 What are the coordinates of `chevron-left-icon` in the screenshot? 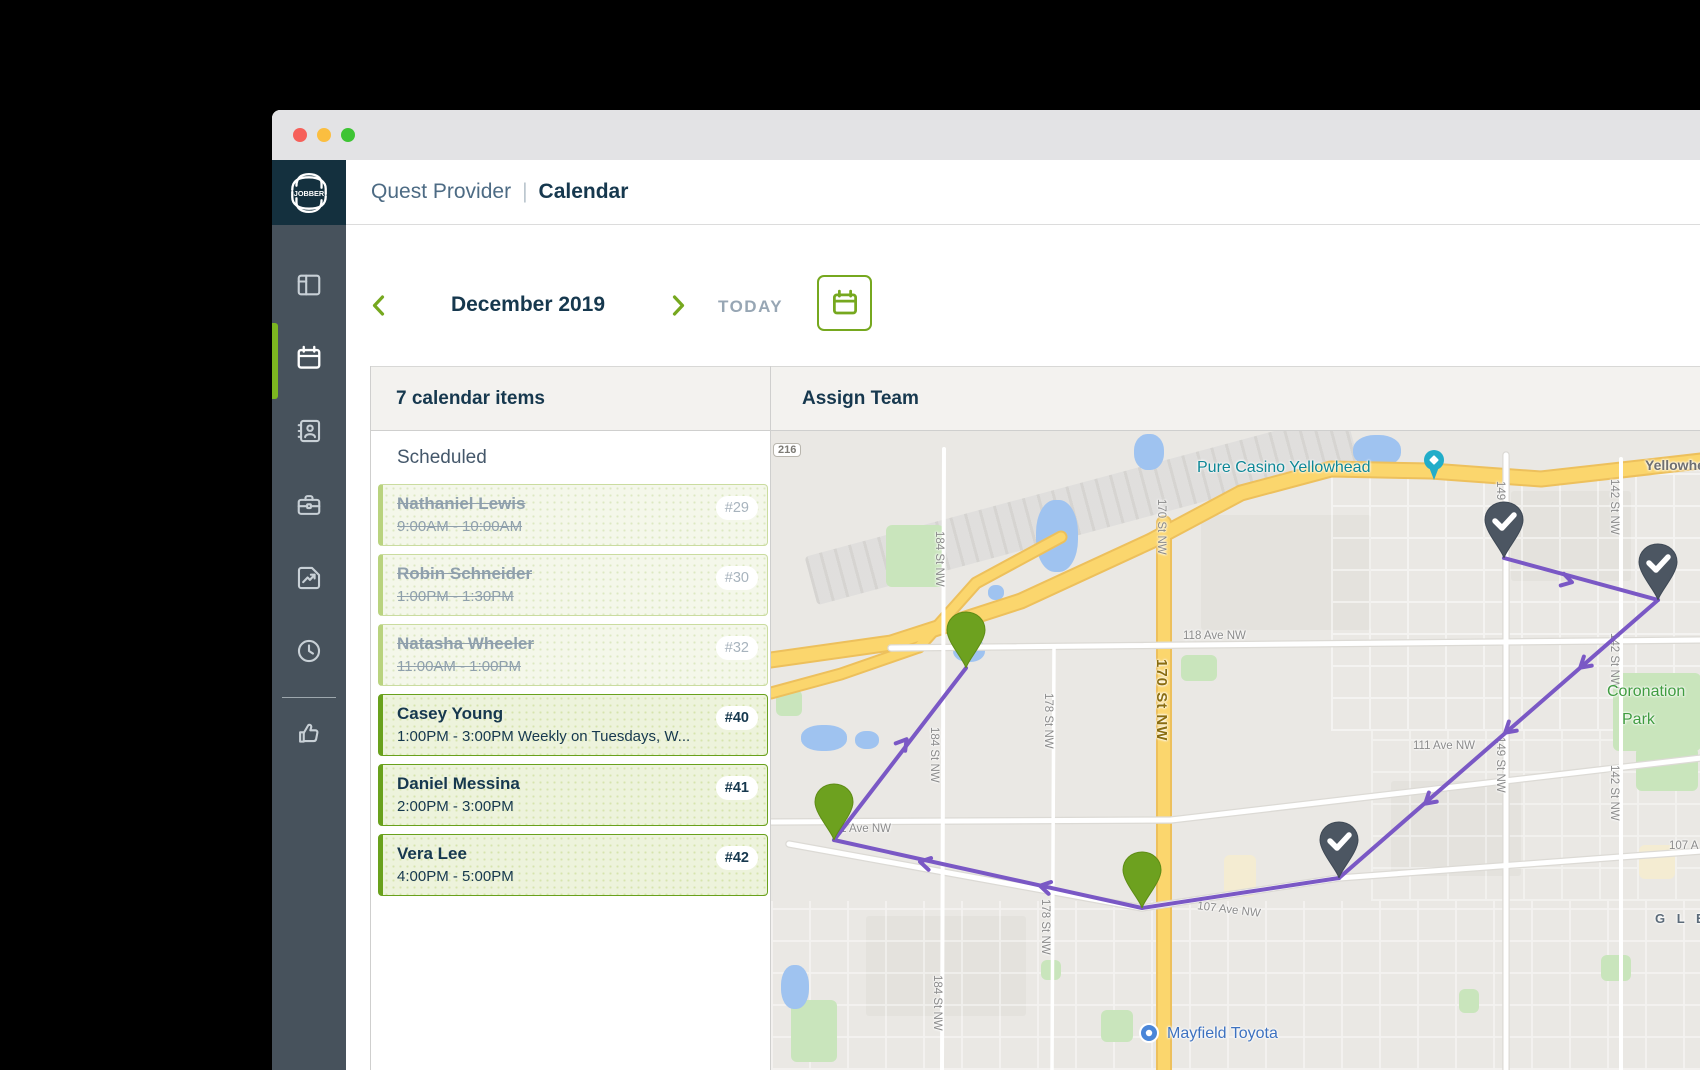 It's located at (378, 305).